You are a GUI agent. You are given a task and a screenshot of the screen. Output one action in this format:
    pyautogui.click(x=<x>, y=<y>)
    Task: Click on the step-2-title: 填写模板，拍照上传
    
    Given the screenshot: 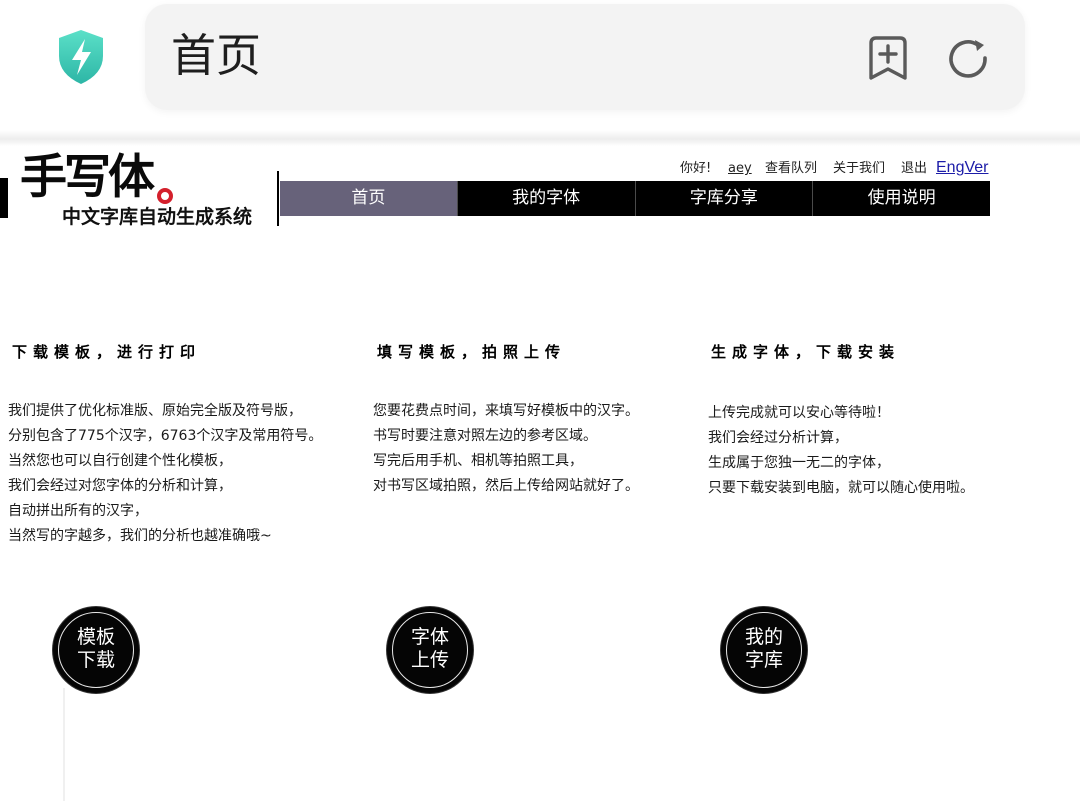 What is the action you would take?
    pyautogui.click(x=472, y=352)
    